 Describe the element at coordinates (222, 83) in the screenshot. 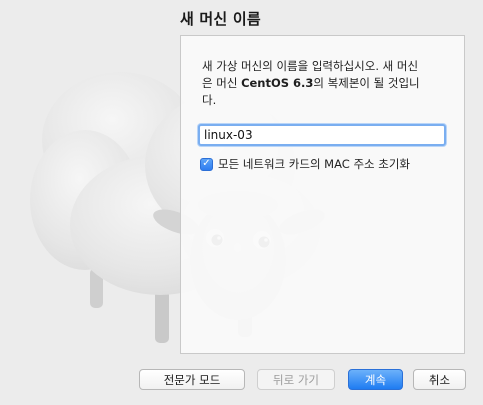

I see `description-line-2-pre: 은 머신` at that location.